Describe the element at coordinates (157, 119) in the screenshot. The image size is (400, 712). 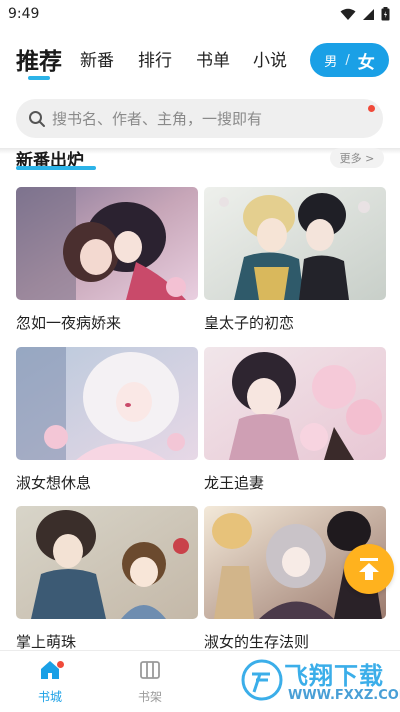
I see `search-placeholder: 搜书名、作者、主角，一搜即有` at that location.